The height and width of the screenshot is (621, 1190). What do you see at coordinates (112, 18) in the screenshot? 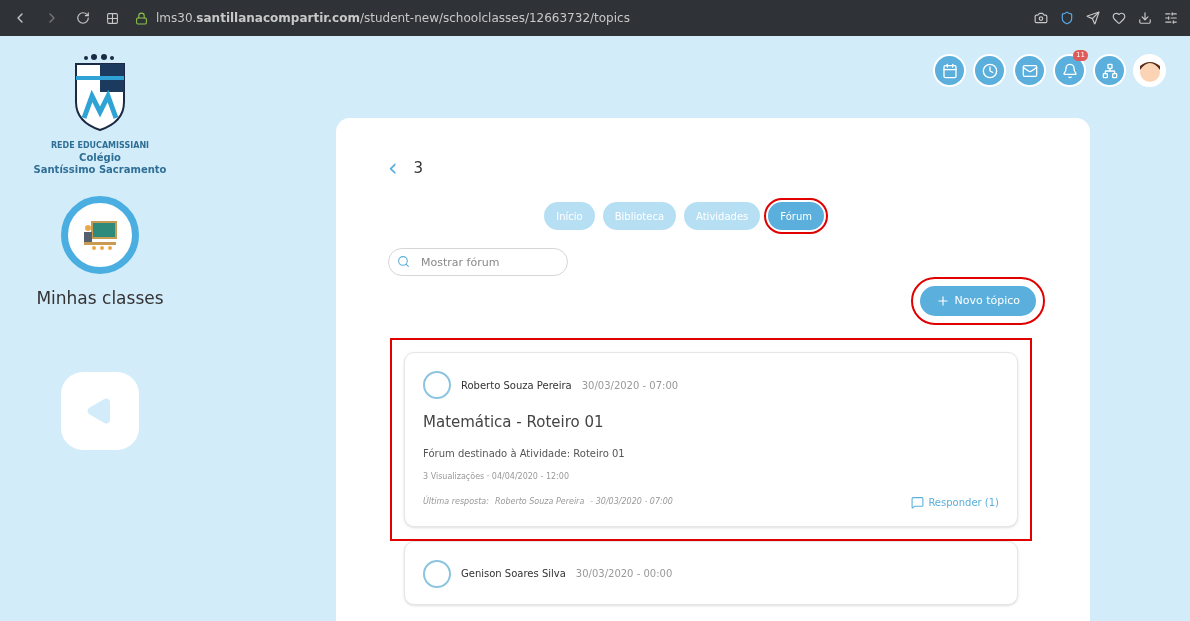
I see `grid-icon` at bounding box center [112, 18].